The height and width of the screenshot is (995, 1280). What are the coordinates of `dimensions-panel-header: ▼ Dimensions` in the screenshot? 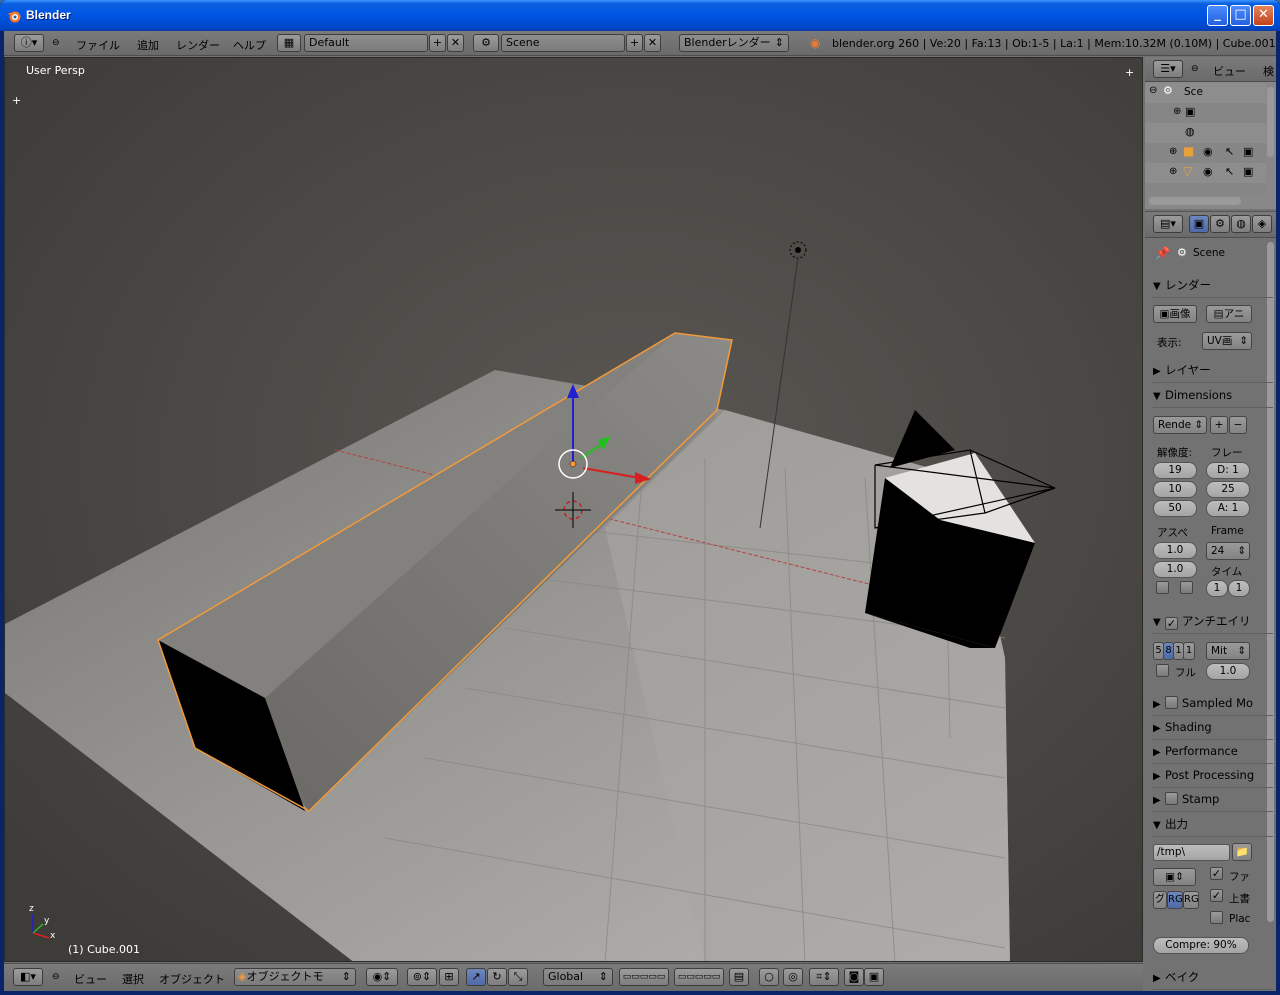 It's located at (1213, 397).